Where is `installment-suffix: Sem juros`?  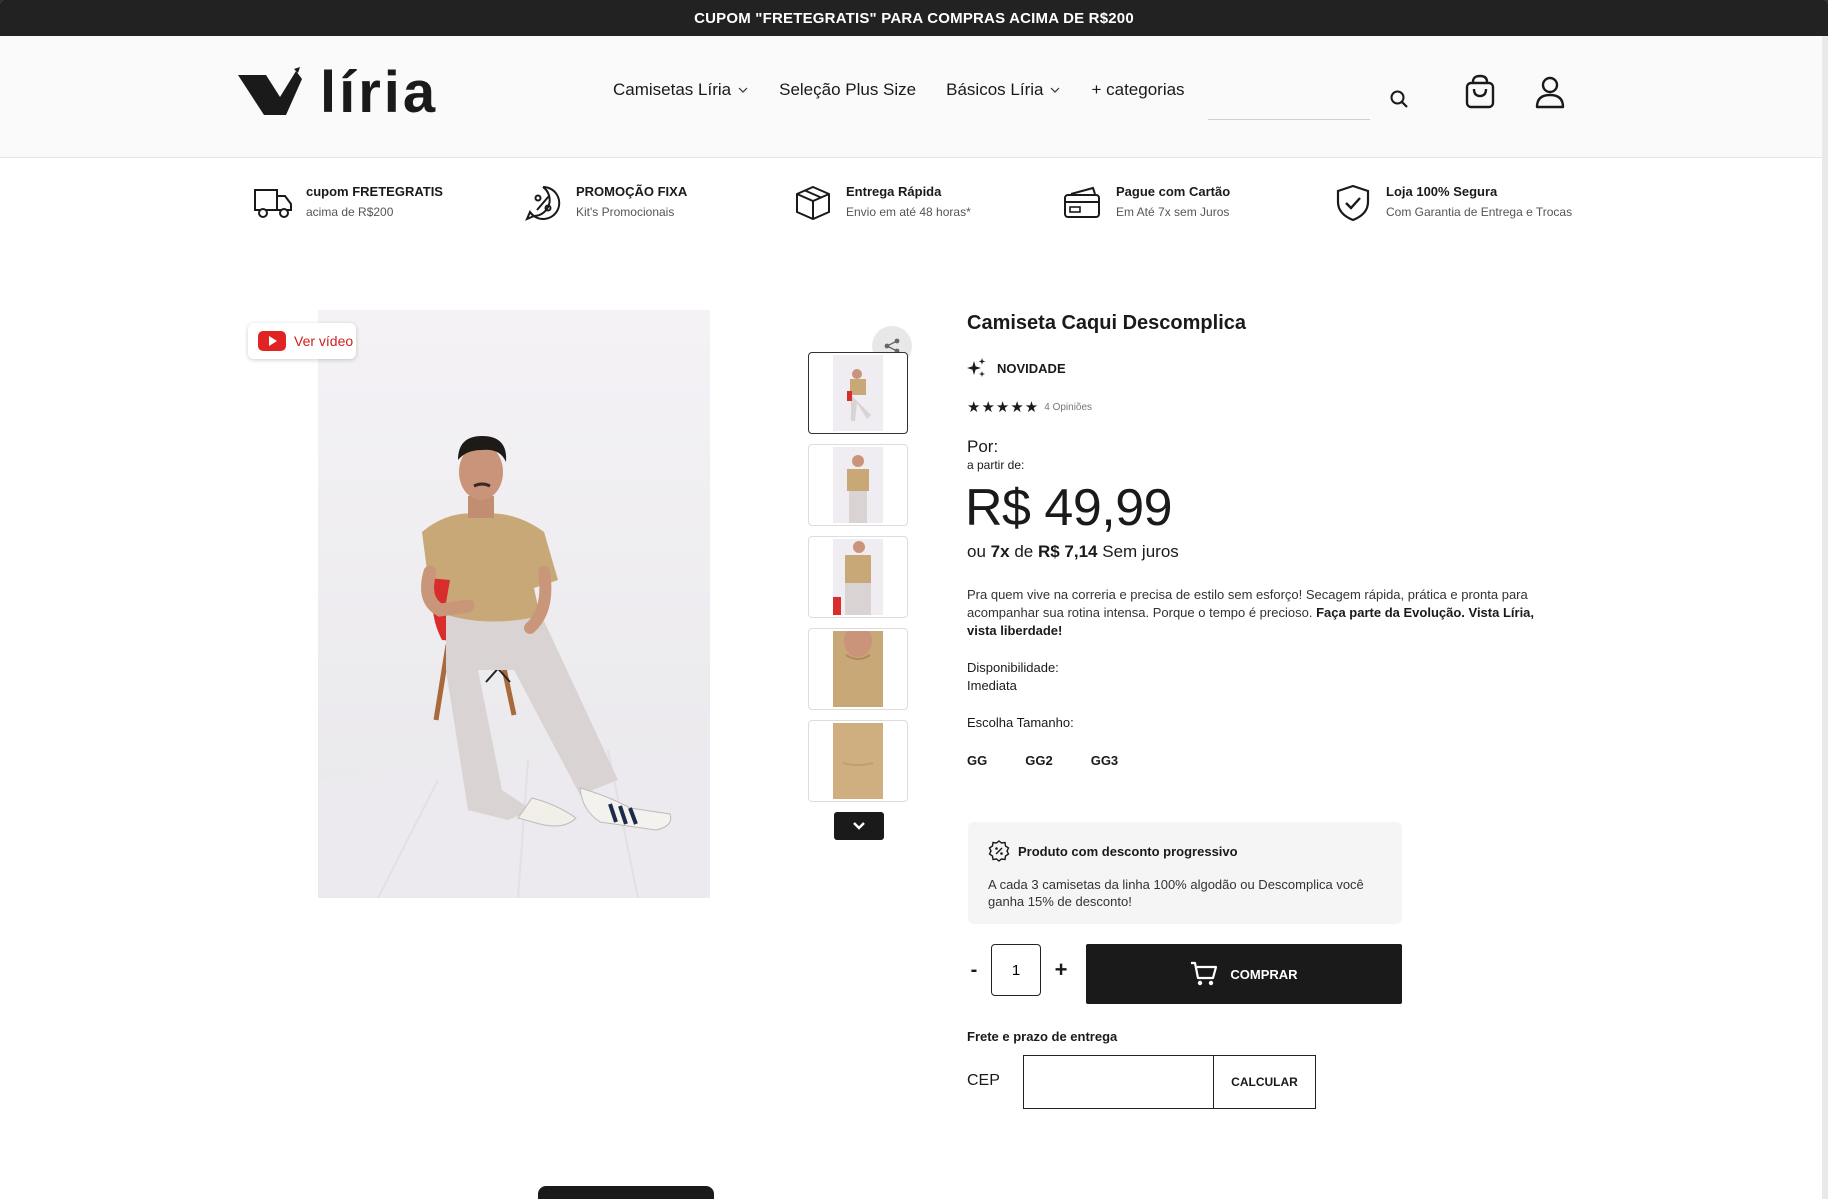 installment-suffix: Sem juros is located at coordinates (1140, 551).